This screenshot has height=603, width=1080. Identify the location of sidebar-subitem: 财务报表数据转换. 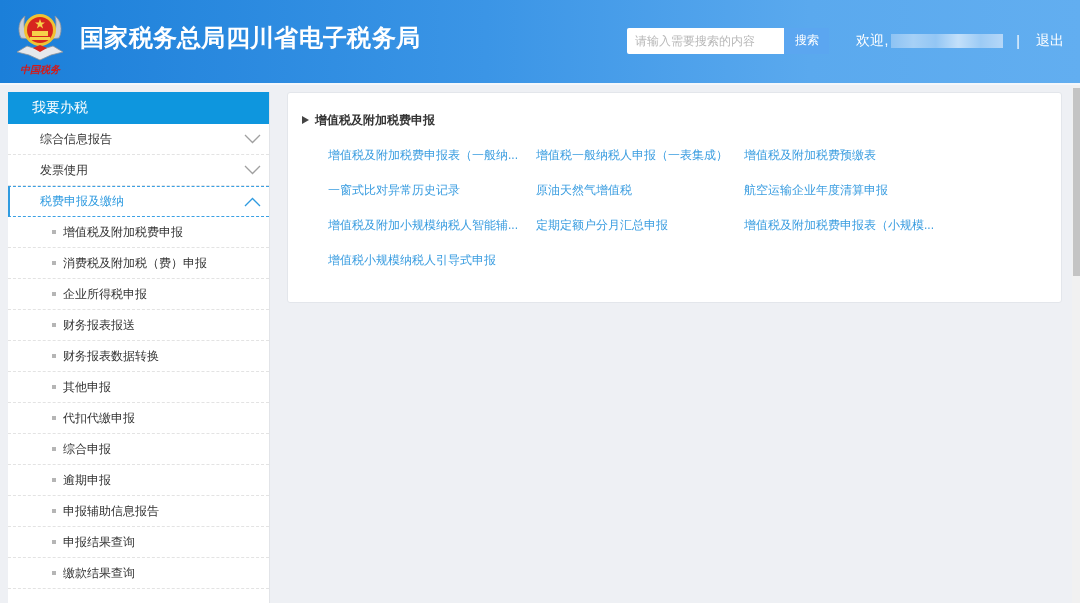
(138, 356).